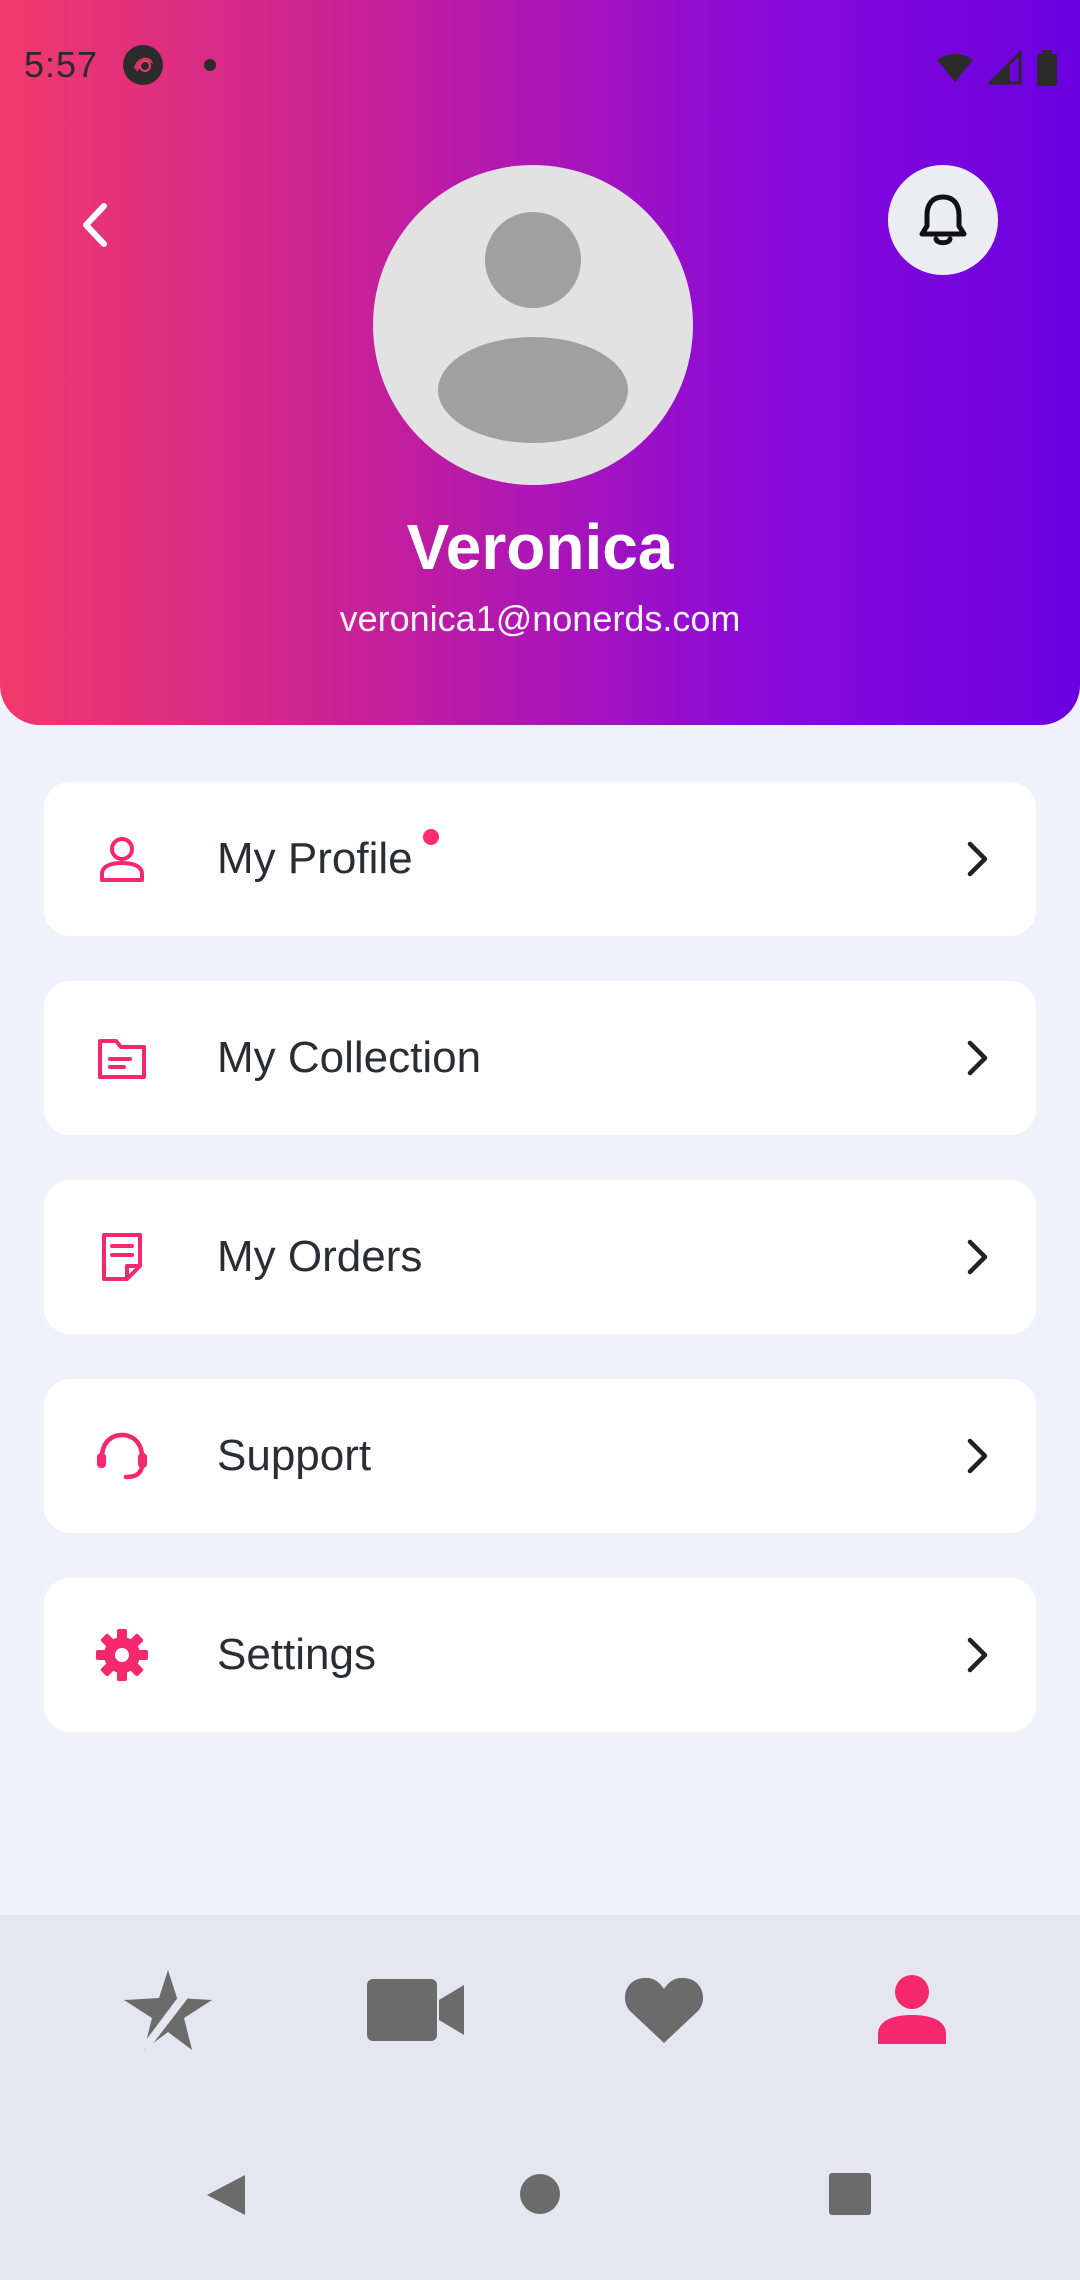 Image resolution: width=1080 pixels, height=2280 pixels. What do you see at coordinates (122, 1456) in the screenshot?
I see `headset-icon` at bounding box center [122, 1456].